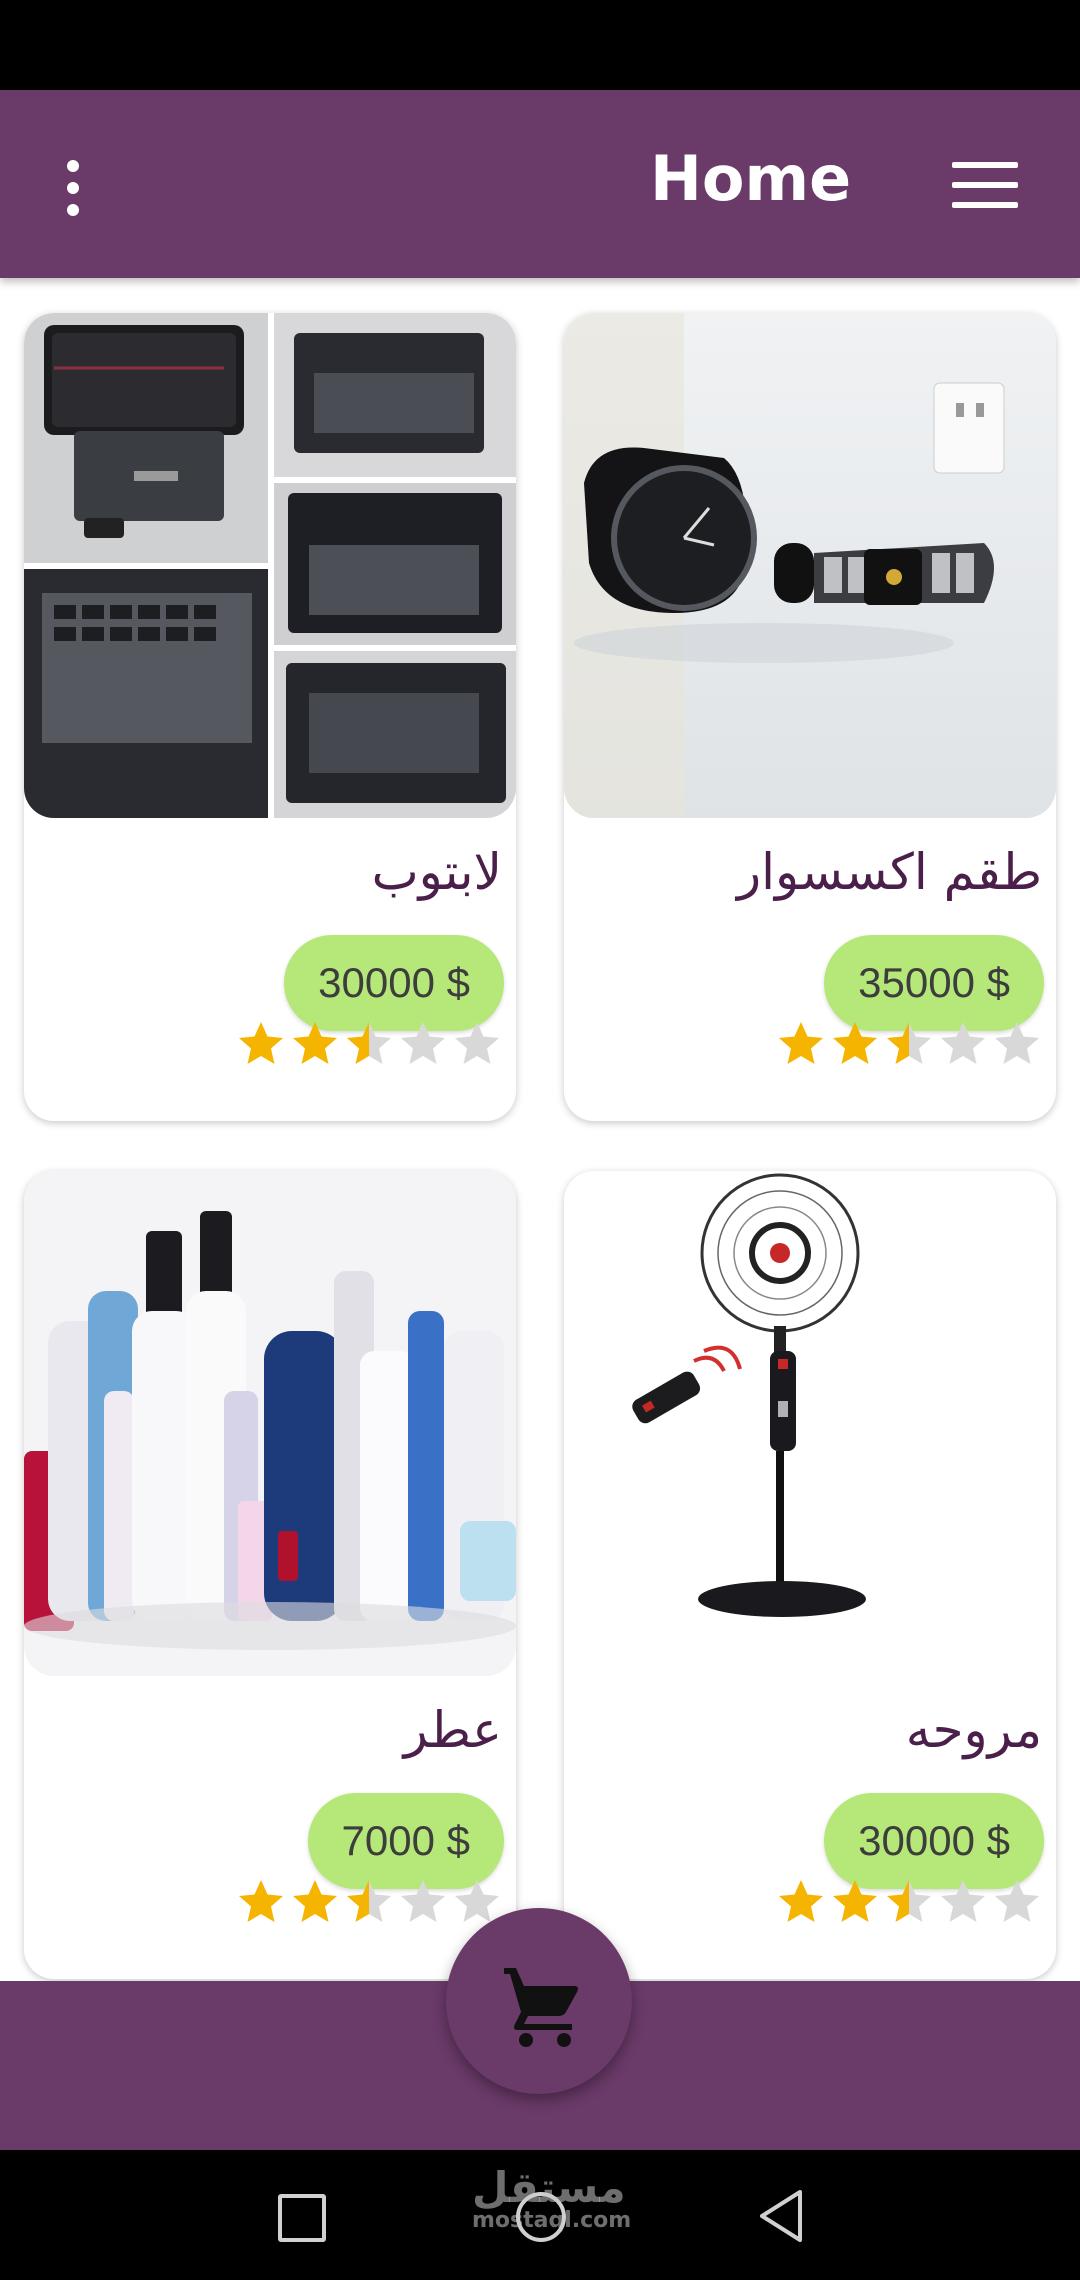  I want to click on more-vert-icon, so click(73, 188).